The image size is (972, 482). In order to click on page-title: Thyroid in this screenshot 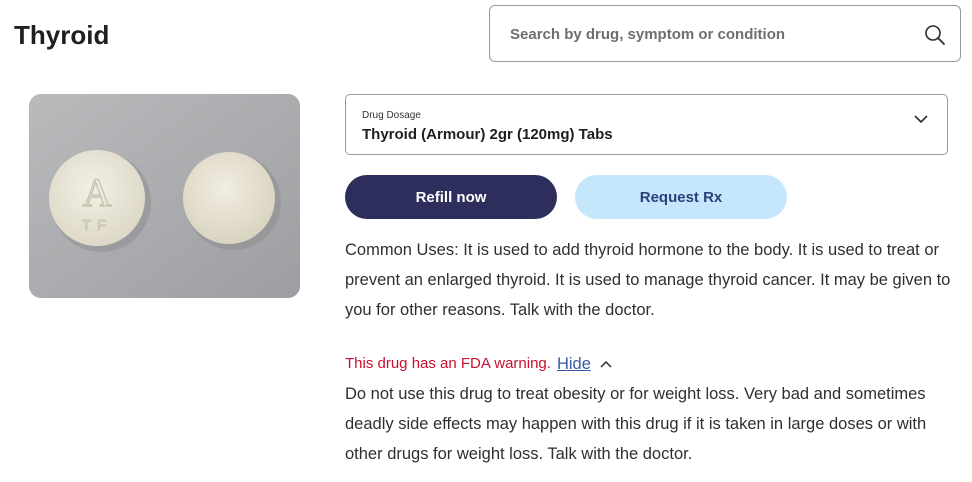, I will do `click(62, 35)`.